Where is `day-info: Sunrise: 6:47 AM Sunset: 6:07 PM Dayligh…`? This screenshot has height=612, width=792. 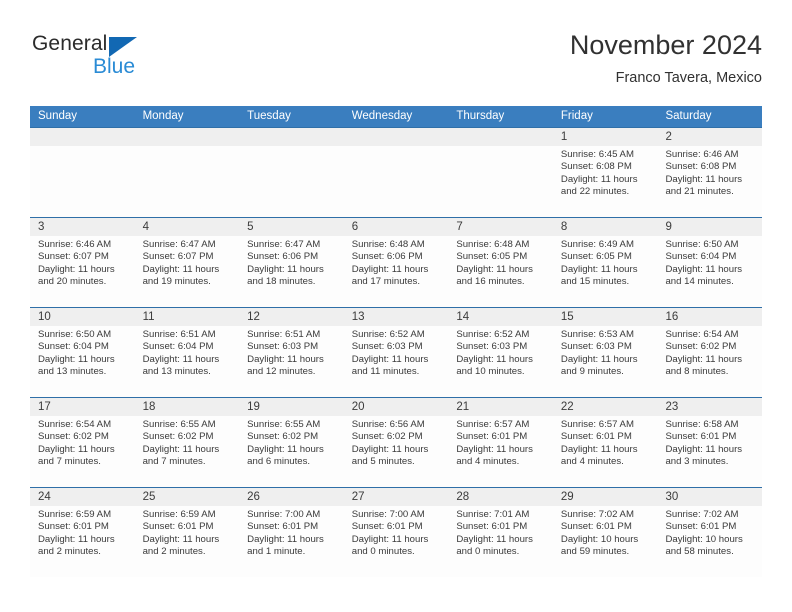
day-info: Sunrise: 6:47 AM Sunset: 6:07 PM Dayligh… is located at coordinates (187, 262).